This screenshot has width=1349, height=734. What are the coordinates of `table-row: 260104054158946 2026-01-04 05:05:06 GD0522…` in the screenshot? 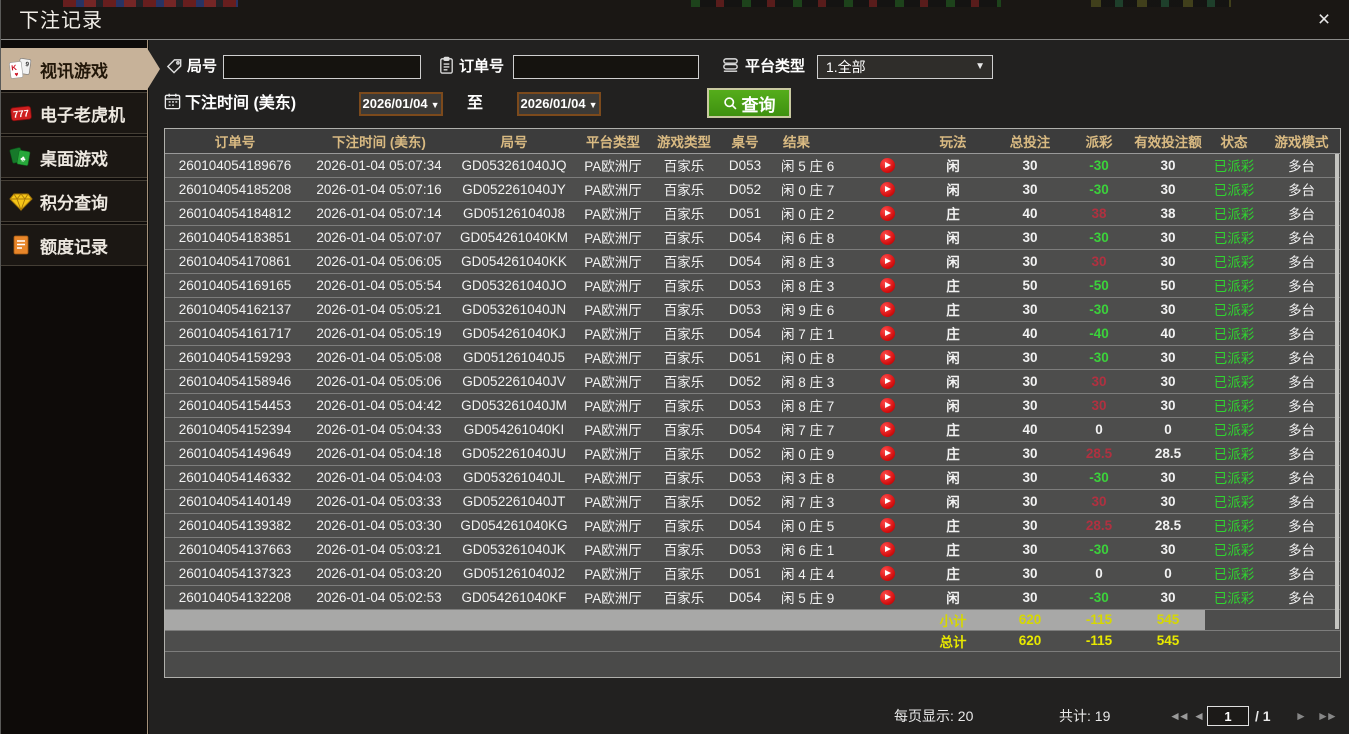 It's located at (752, 381).